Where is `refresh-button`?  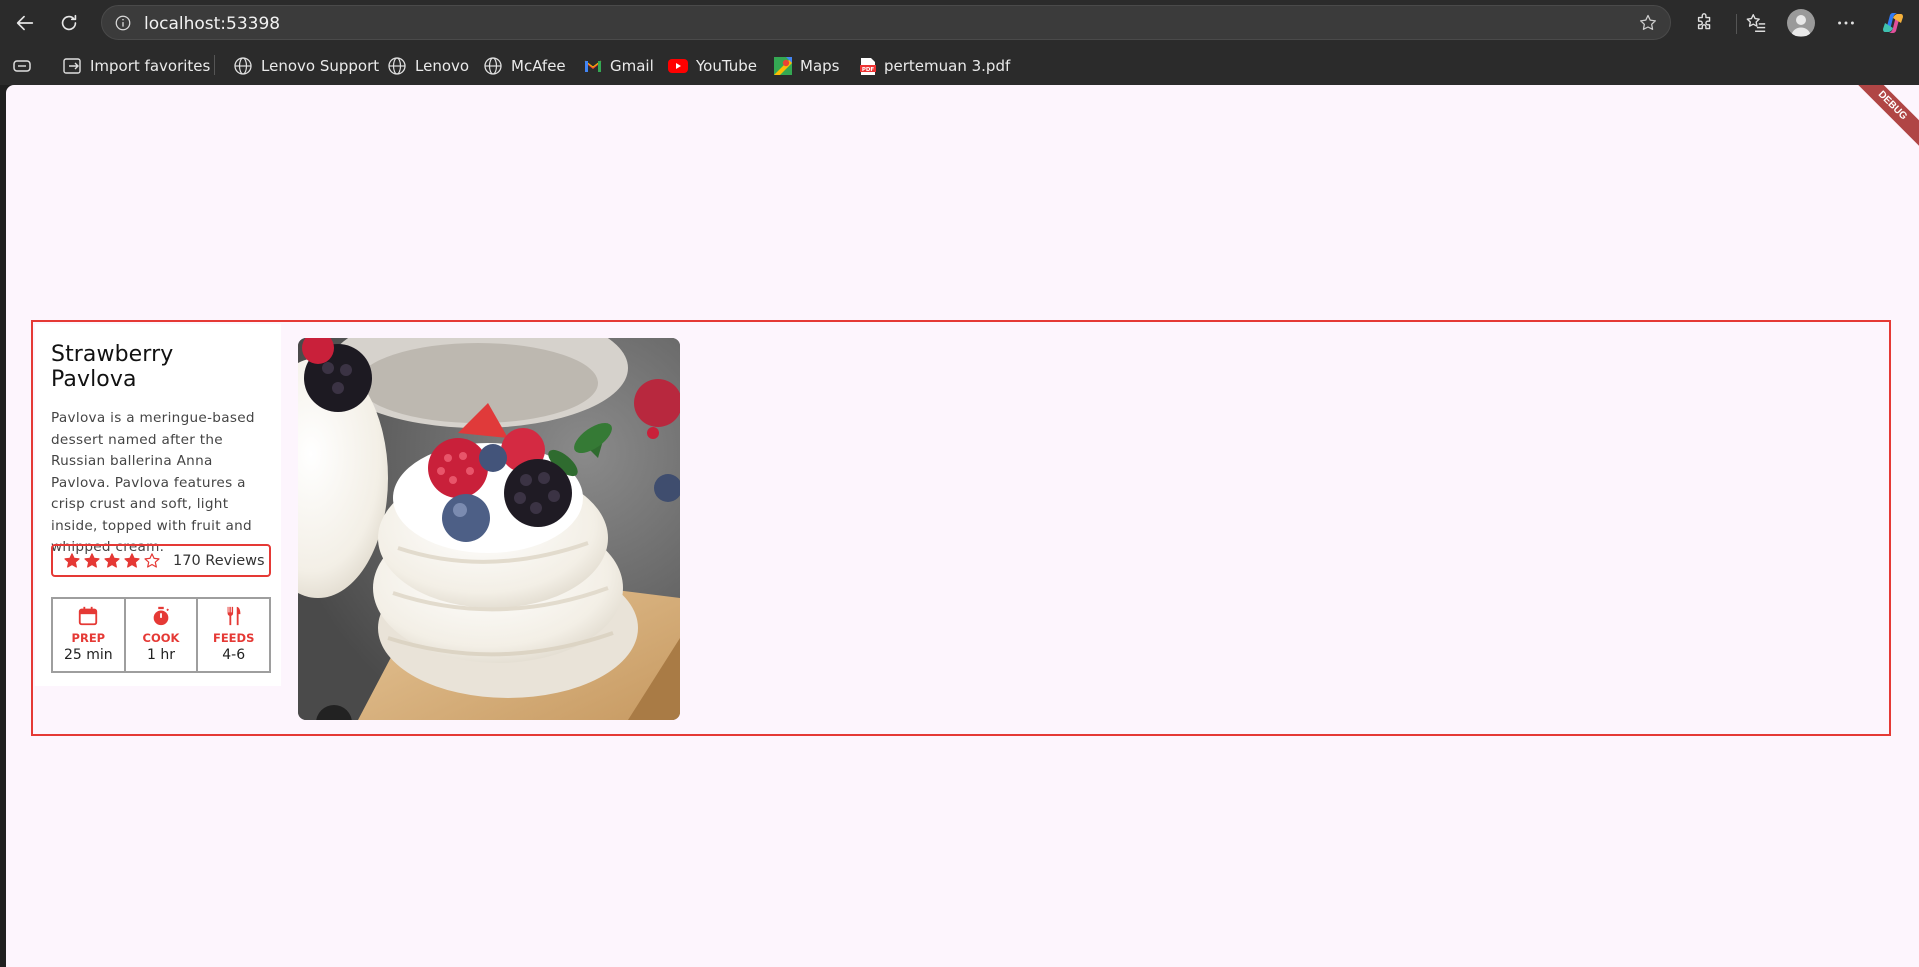
refresh-button is located at coordinates (69, 23).